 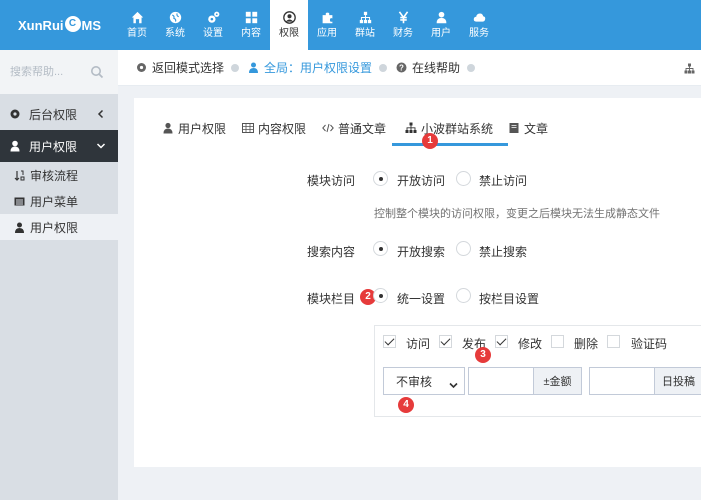 I want to click on radio-unified-setting, so click(x=380, y=295).